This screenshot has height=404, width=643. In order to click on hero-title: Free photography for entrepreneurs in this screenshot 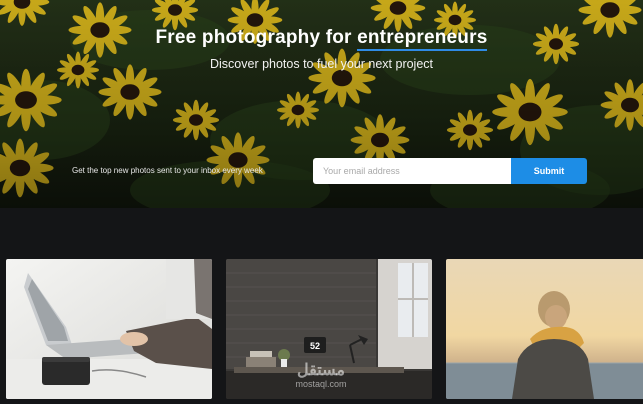, I will do `click(321, 39)`.